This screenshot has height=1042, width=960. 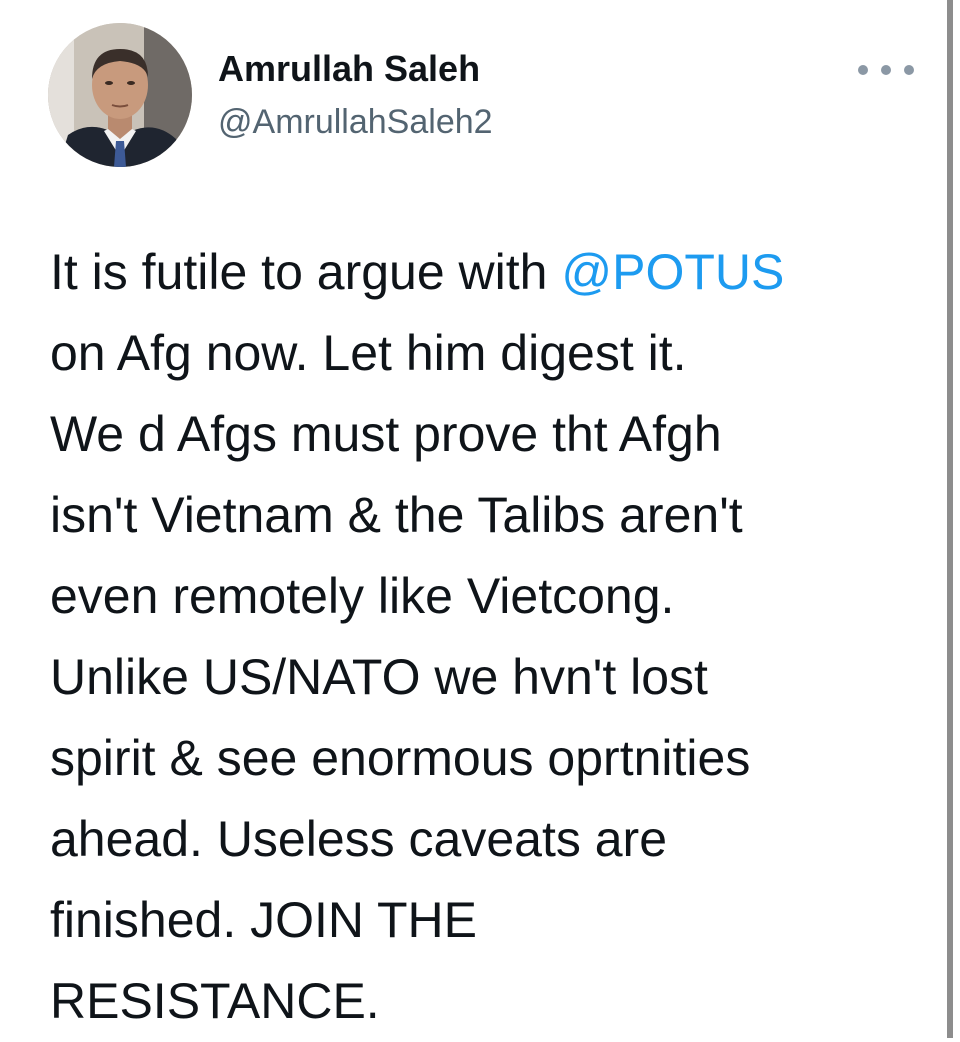 I want to click on tweet-line: We d Afgs must prove tht Afgh, so click(x=386, y=434).